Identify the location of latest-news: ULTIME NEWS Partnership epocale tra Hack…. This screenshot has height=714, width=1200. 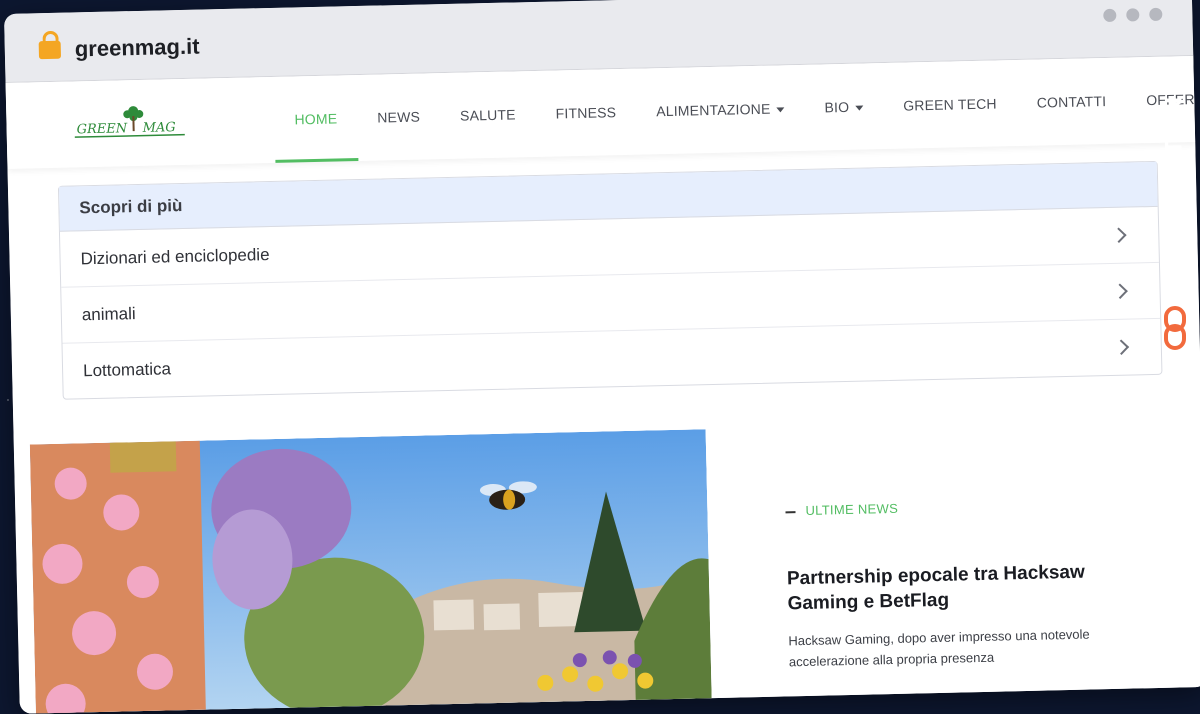
(947, 584).